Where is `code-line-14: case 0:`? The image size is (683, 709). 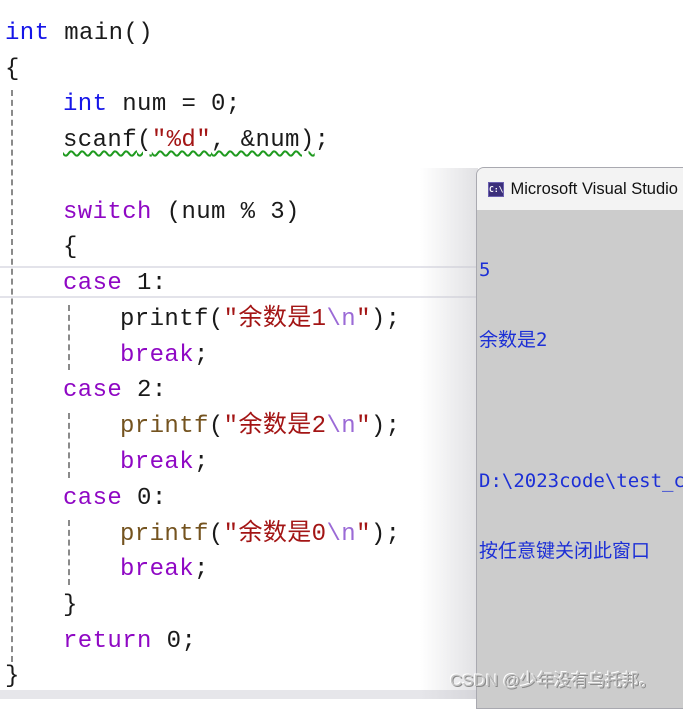 code-line-14: case 0: is located at coordinates (115, 499).